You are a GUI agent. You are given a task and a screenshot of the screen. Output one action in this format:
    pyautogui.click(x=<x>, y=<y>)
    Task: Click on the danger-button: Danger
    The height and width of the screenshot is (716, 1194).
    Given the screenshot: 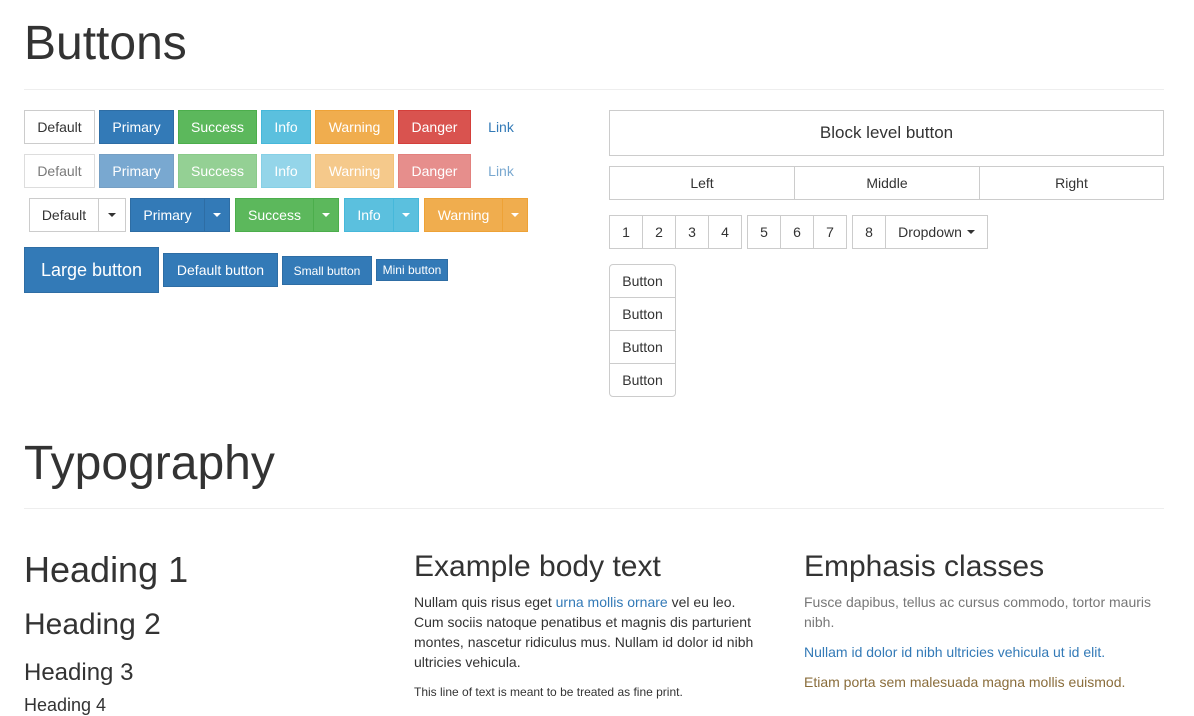 What is the action you would take?
    pyautogui.click(x=434, y=127)
    